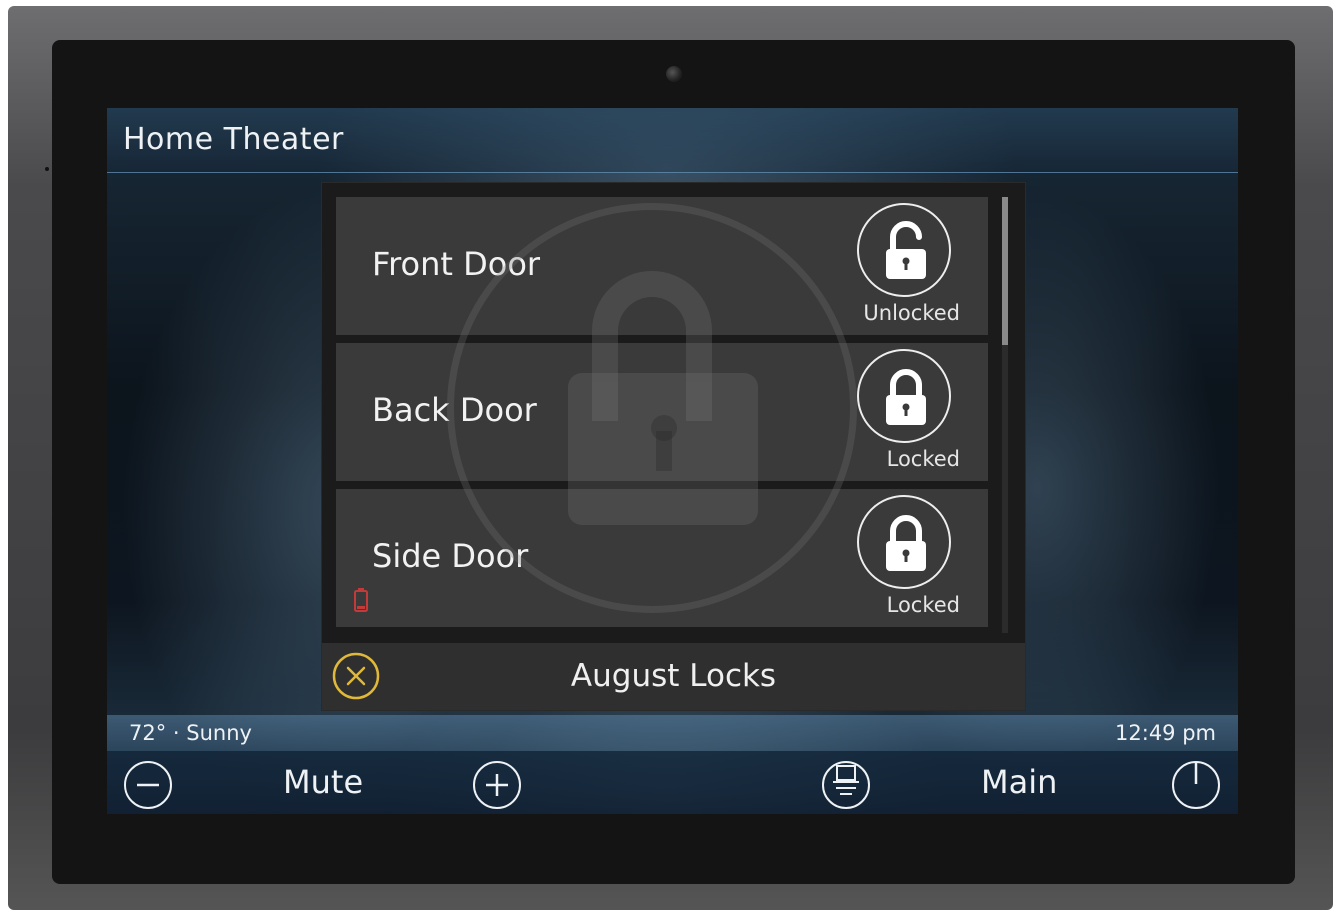  What do you see at coordinates (148, 785) in the screenshot?
I see `minus-circle-icon` at bounding box center [148, 785].